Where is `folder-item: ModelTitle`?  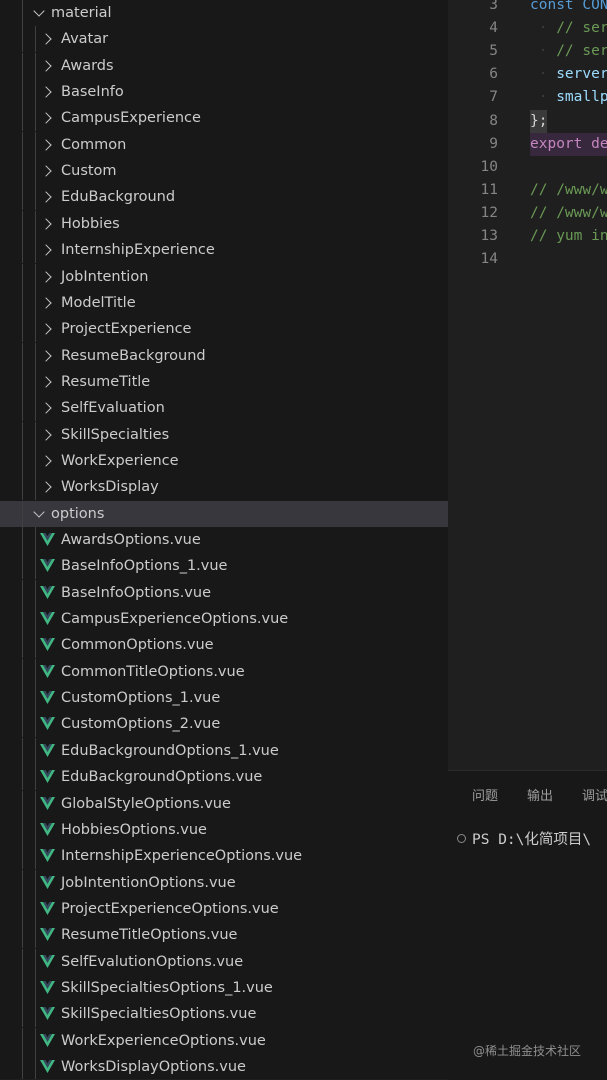
folder-item: ModelTitle is located at coordinates (224, 302).